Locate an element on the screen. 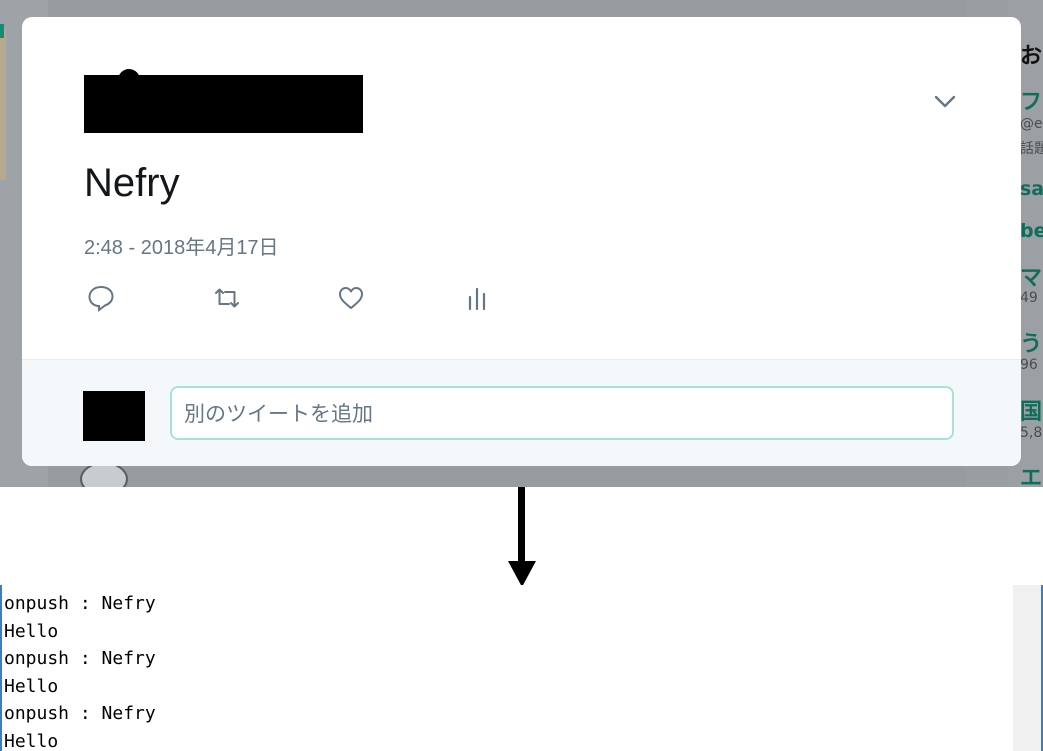  console-border is located at coordinates (1, 668).